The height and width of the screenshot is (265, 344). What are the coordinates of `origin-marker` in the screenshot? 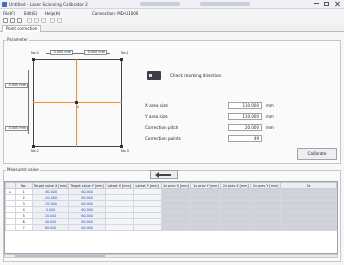 It's located at (76, 102).